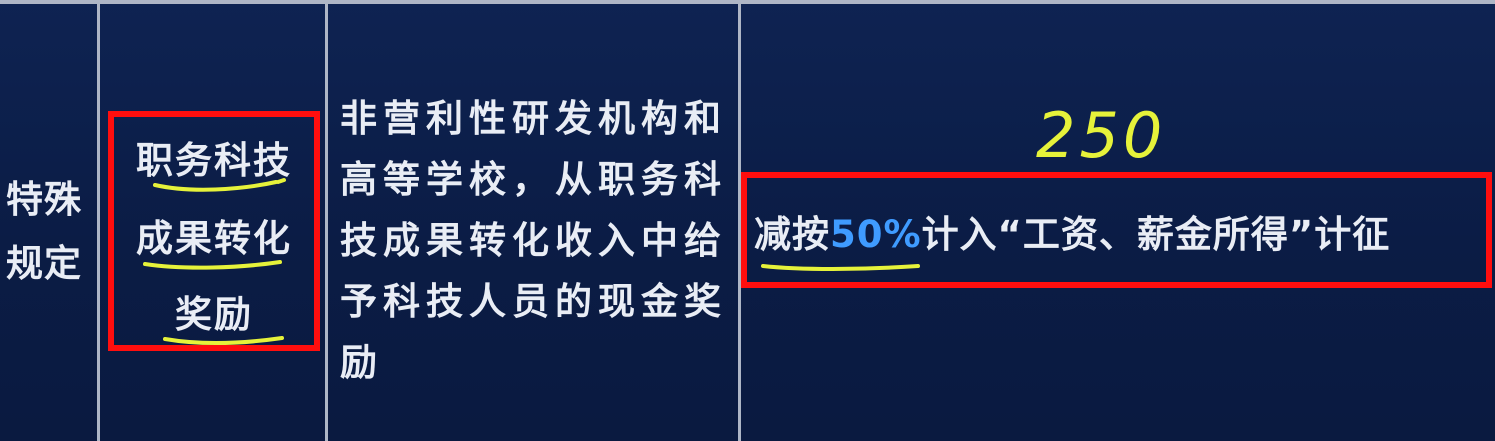 The image size is (1495, 441). Describe the element at coordinates (1101, 135) in the screenshot. I see `handwritten-250: 250` at that location.